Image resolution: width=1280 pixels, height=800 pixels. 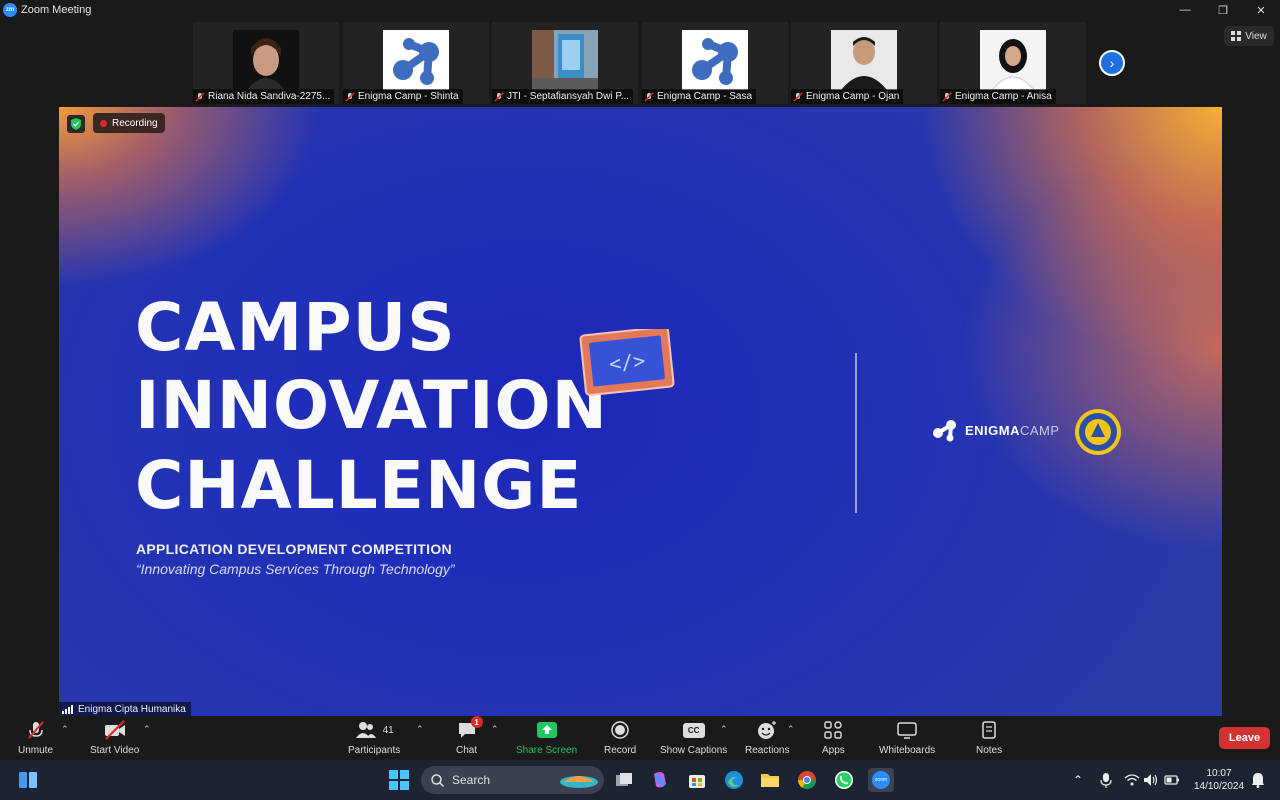 I want to click on whiteboards-button: Whiteboards, so click(x=907, y=737).